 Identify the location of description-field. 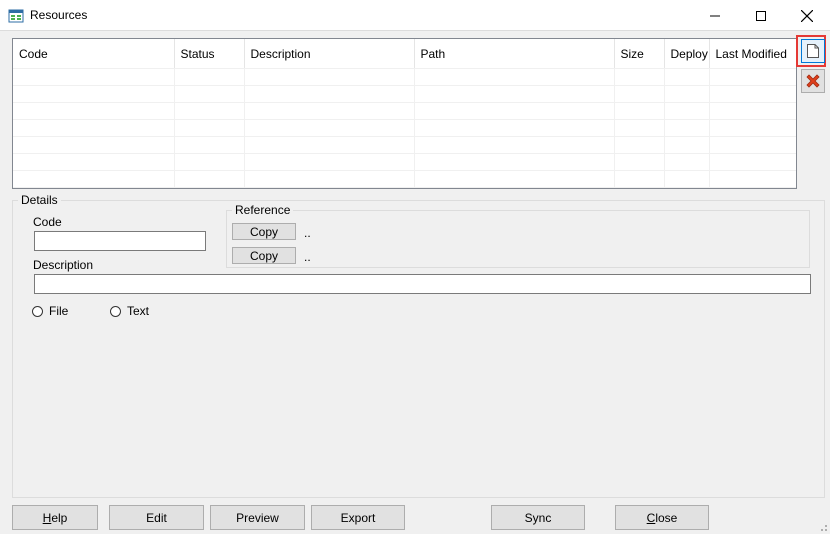
(422, 284).